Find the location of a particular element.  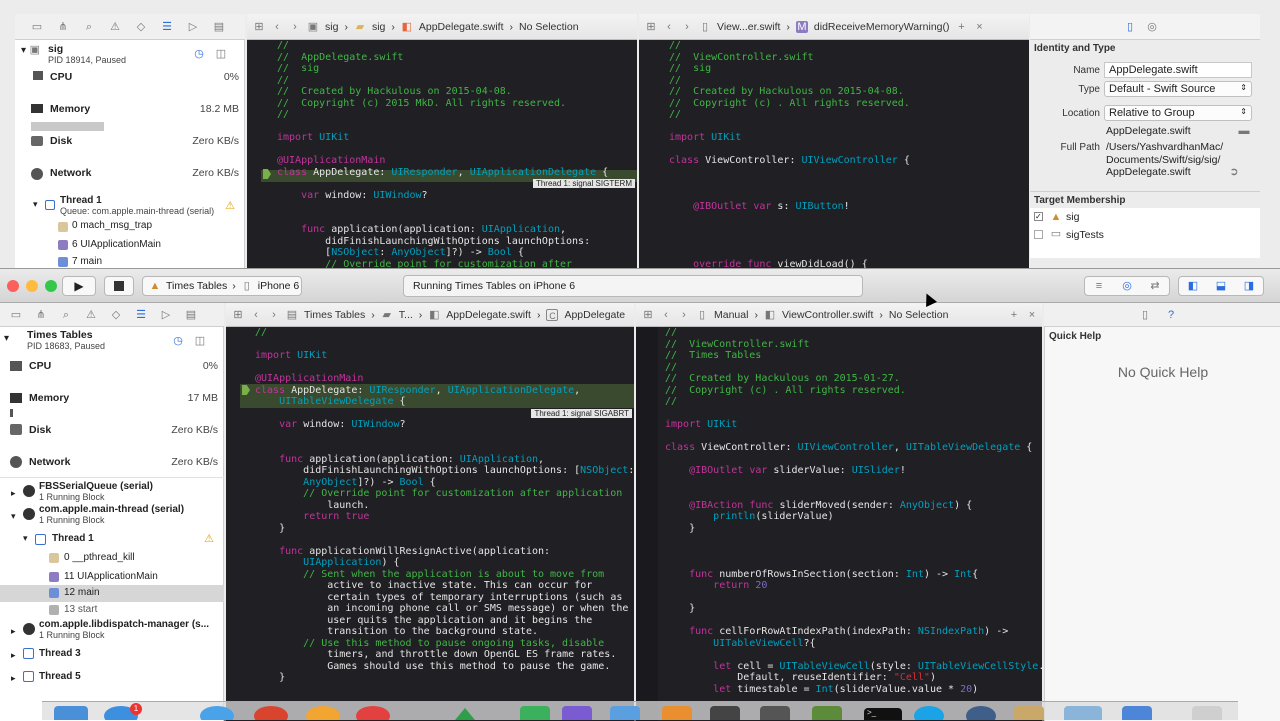

code-line: // Created by Hackulous on 2015-04-08. is located at coordinates (442, 92).